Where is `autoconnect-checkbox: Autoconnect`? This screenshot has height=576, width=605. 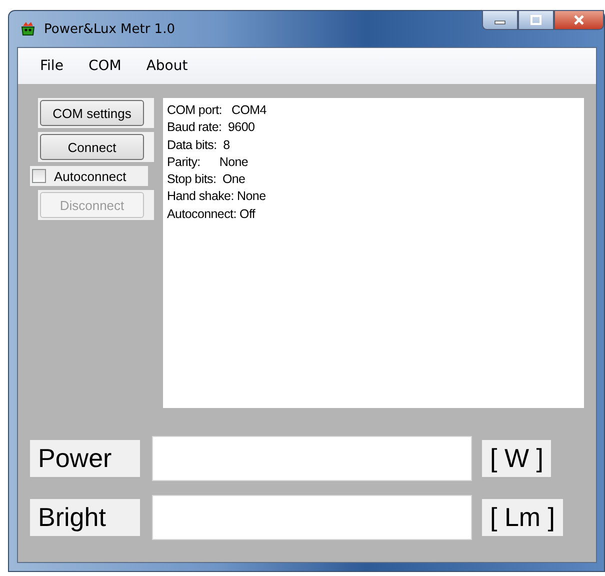 autoconnect-checkbox: Autoconnect is located at coordinates (89, 176).